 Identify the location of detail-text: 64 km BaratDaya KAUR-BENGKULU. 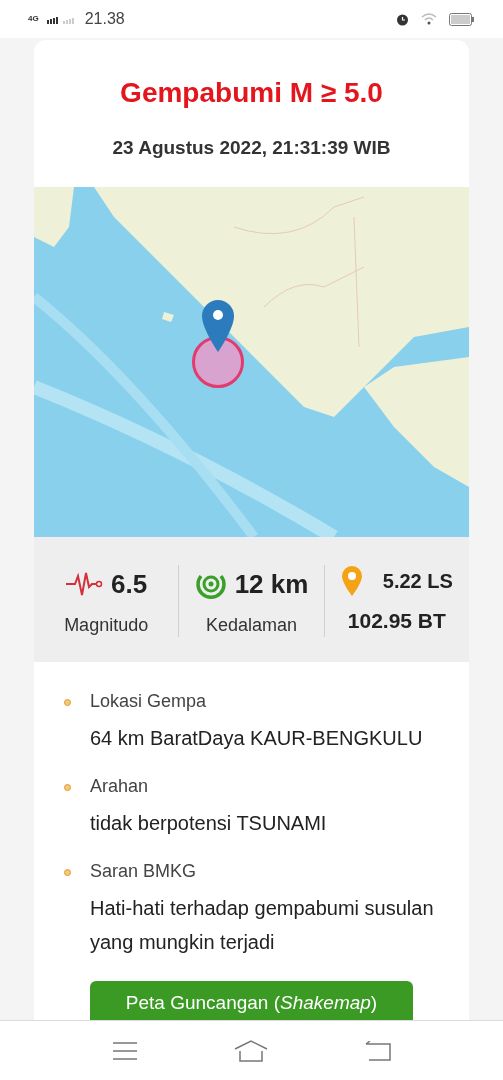
(256, 738).